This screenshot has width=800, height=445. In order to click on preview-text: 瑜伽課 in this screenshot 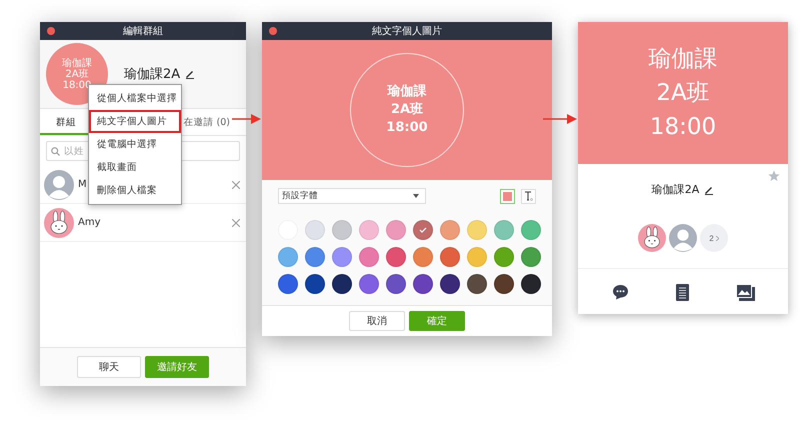, I will do `click(407, 92)`.